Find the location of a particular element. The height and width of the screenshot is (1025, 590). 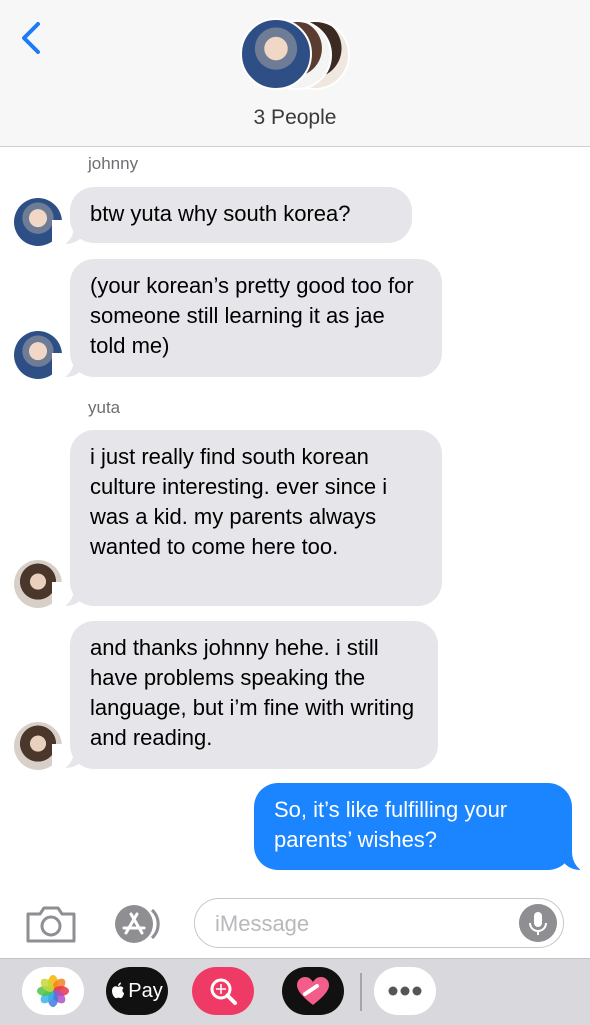

camera-icon is located at coordinates (51, 924).